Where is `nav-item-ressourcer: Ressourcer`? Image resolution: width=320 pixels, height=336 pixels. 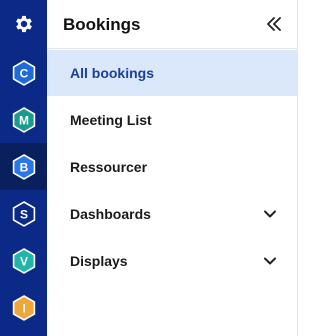 nav-item-ressourcer: Ressourcer is located at coordinates (172, 167).